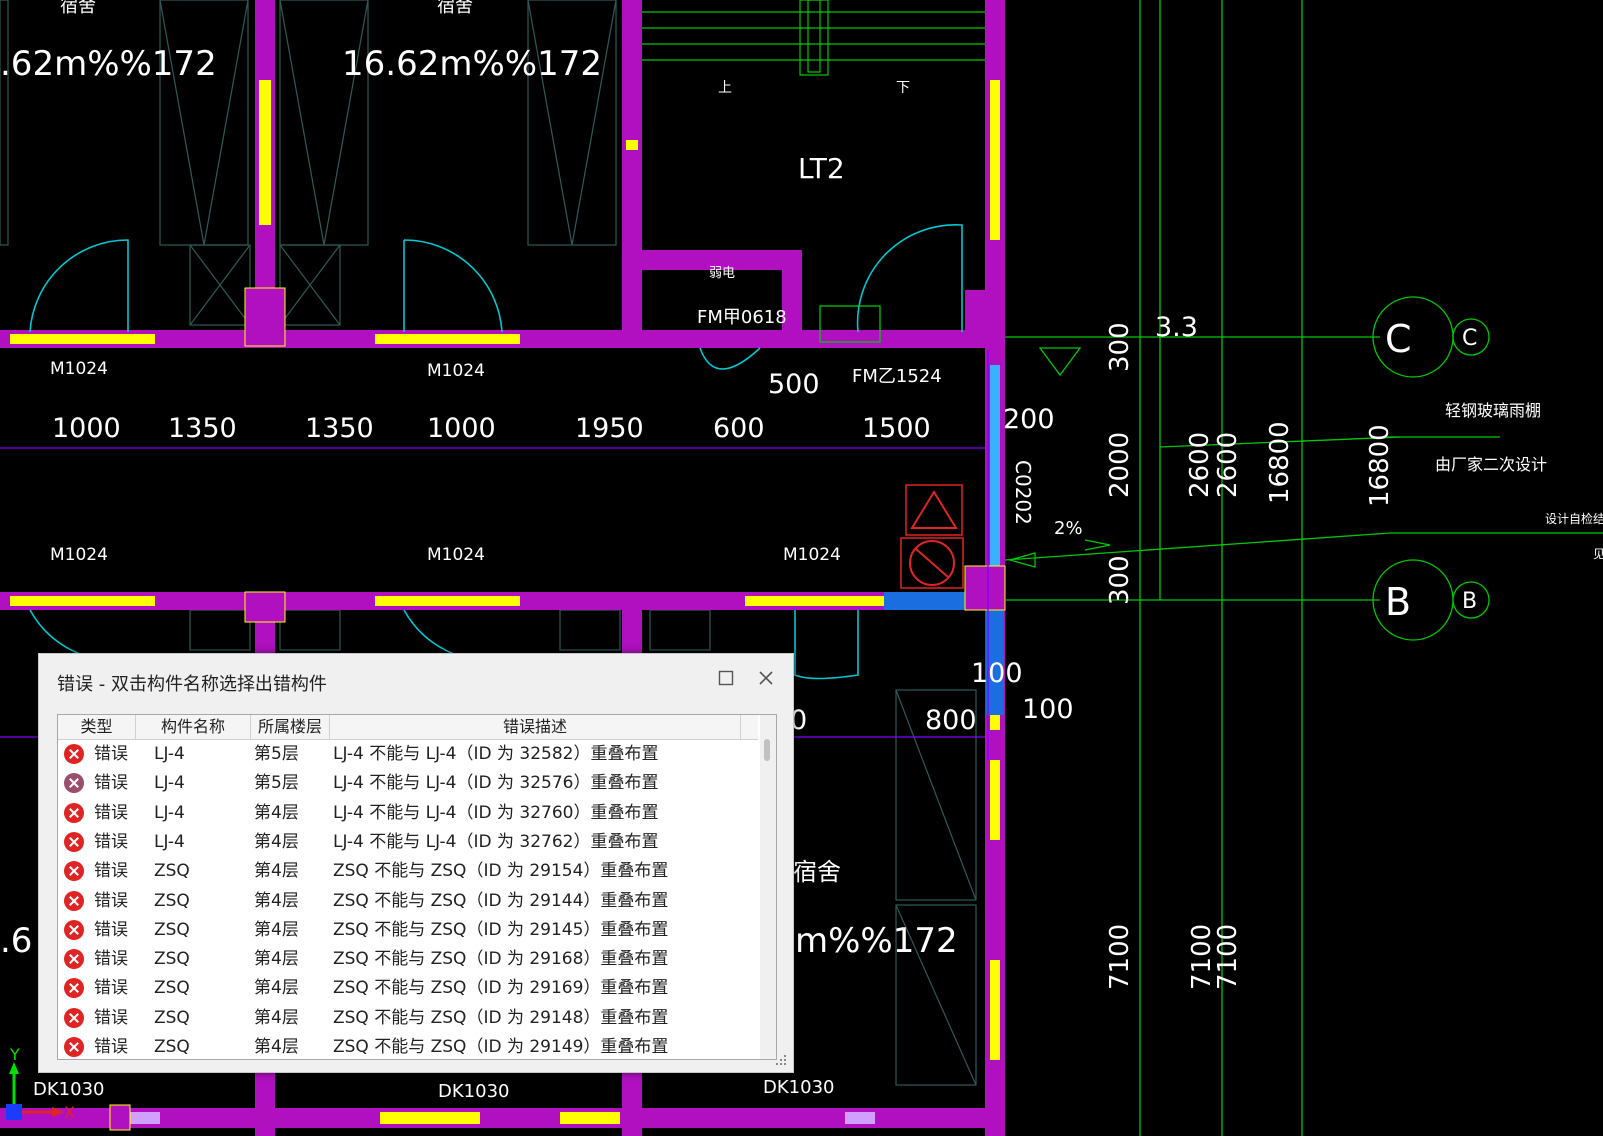 Image resolution: width=1603 pixels, height=1136 pixels. What do you see at coordinates (742, 317) in the screenshot?
I see `fire-door-label: FM甲0618` at bounding box center [742, 317].